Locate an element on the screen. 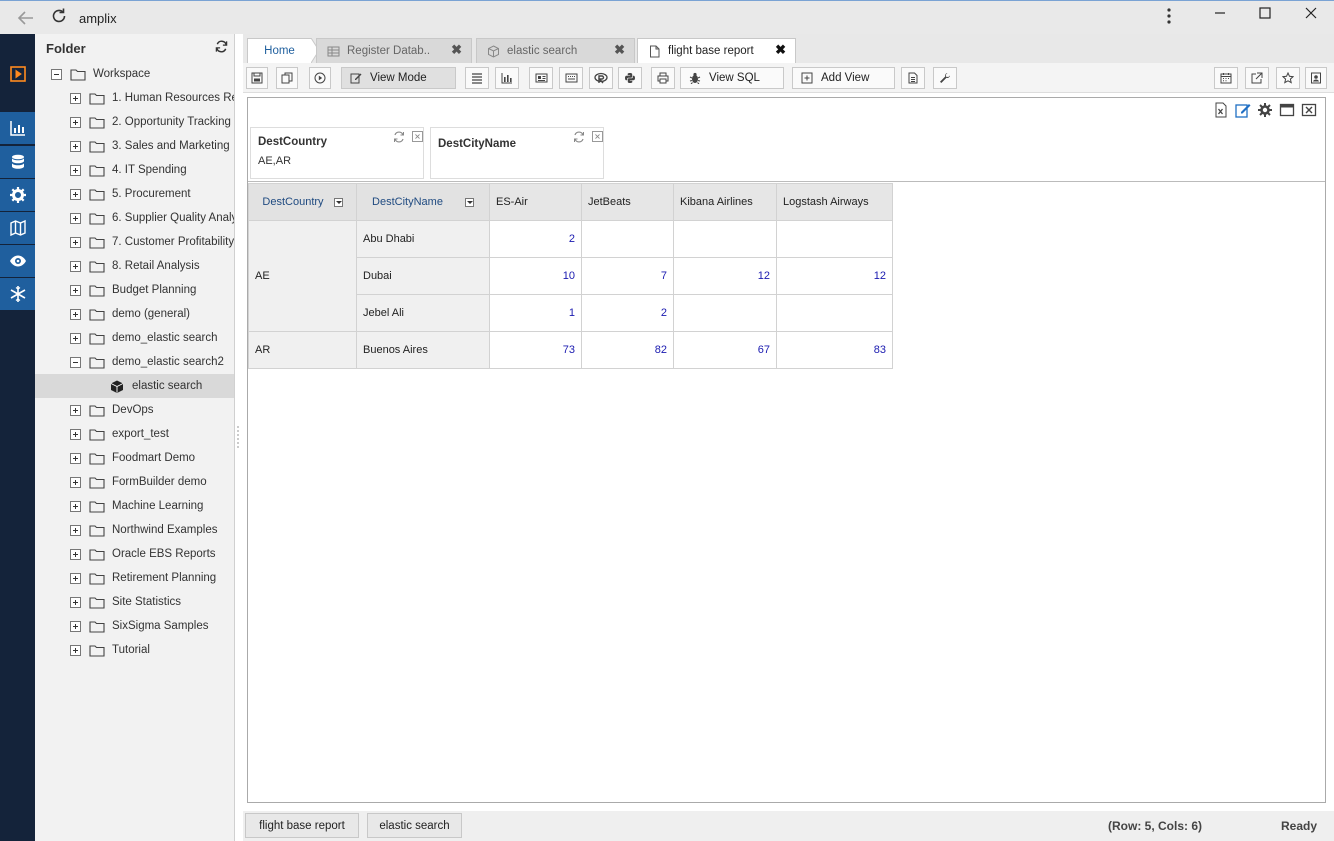 The width and height of the screenshot is (1334, 841). add-view-button: Add View is located at coordinates (843, 78).